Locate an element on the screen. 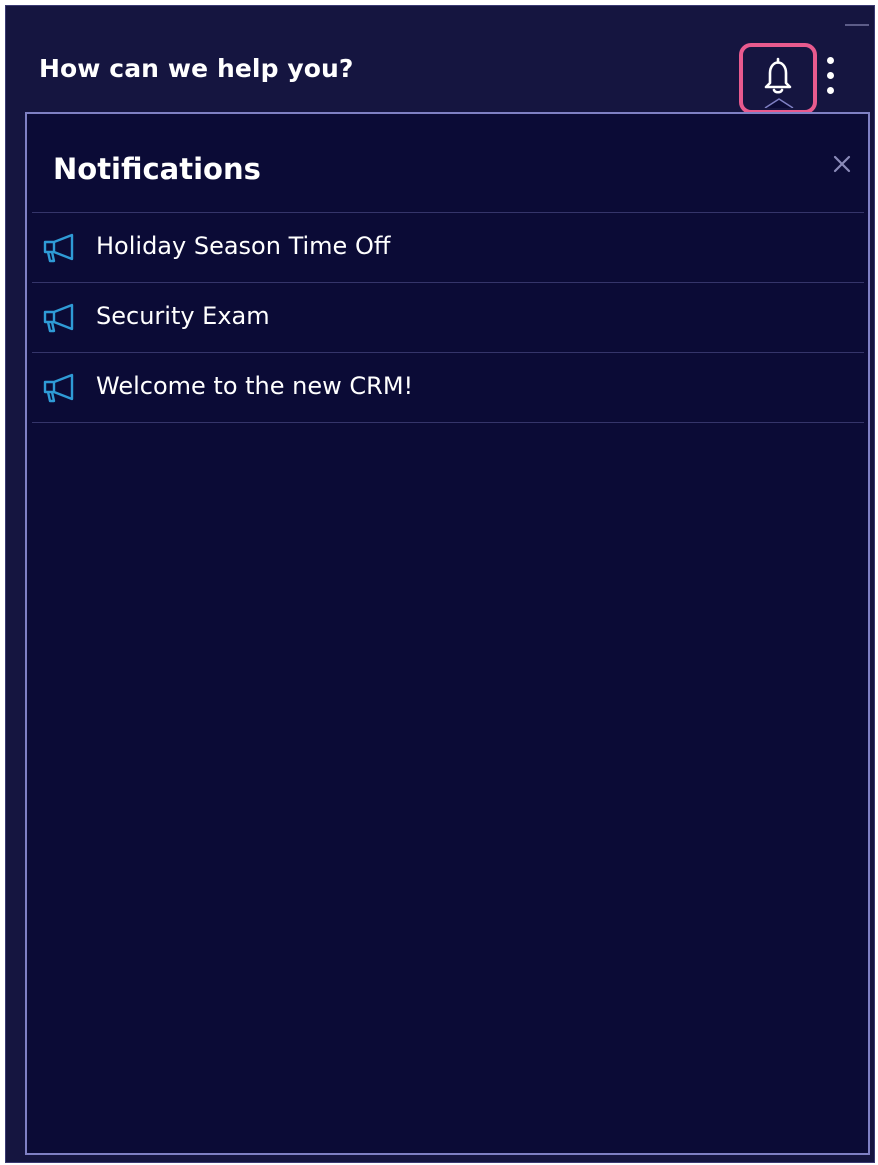  notification-label: Security Exam is located at coordinates (183, 316).